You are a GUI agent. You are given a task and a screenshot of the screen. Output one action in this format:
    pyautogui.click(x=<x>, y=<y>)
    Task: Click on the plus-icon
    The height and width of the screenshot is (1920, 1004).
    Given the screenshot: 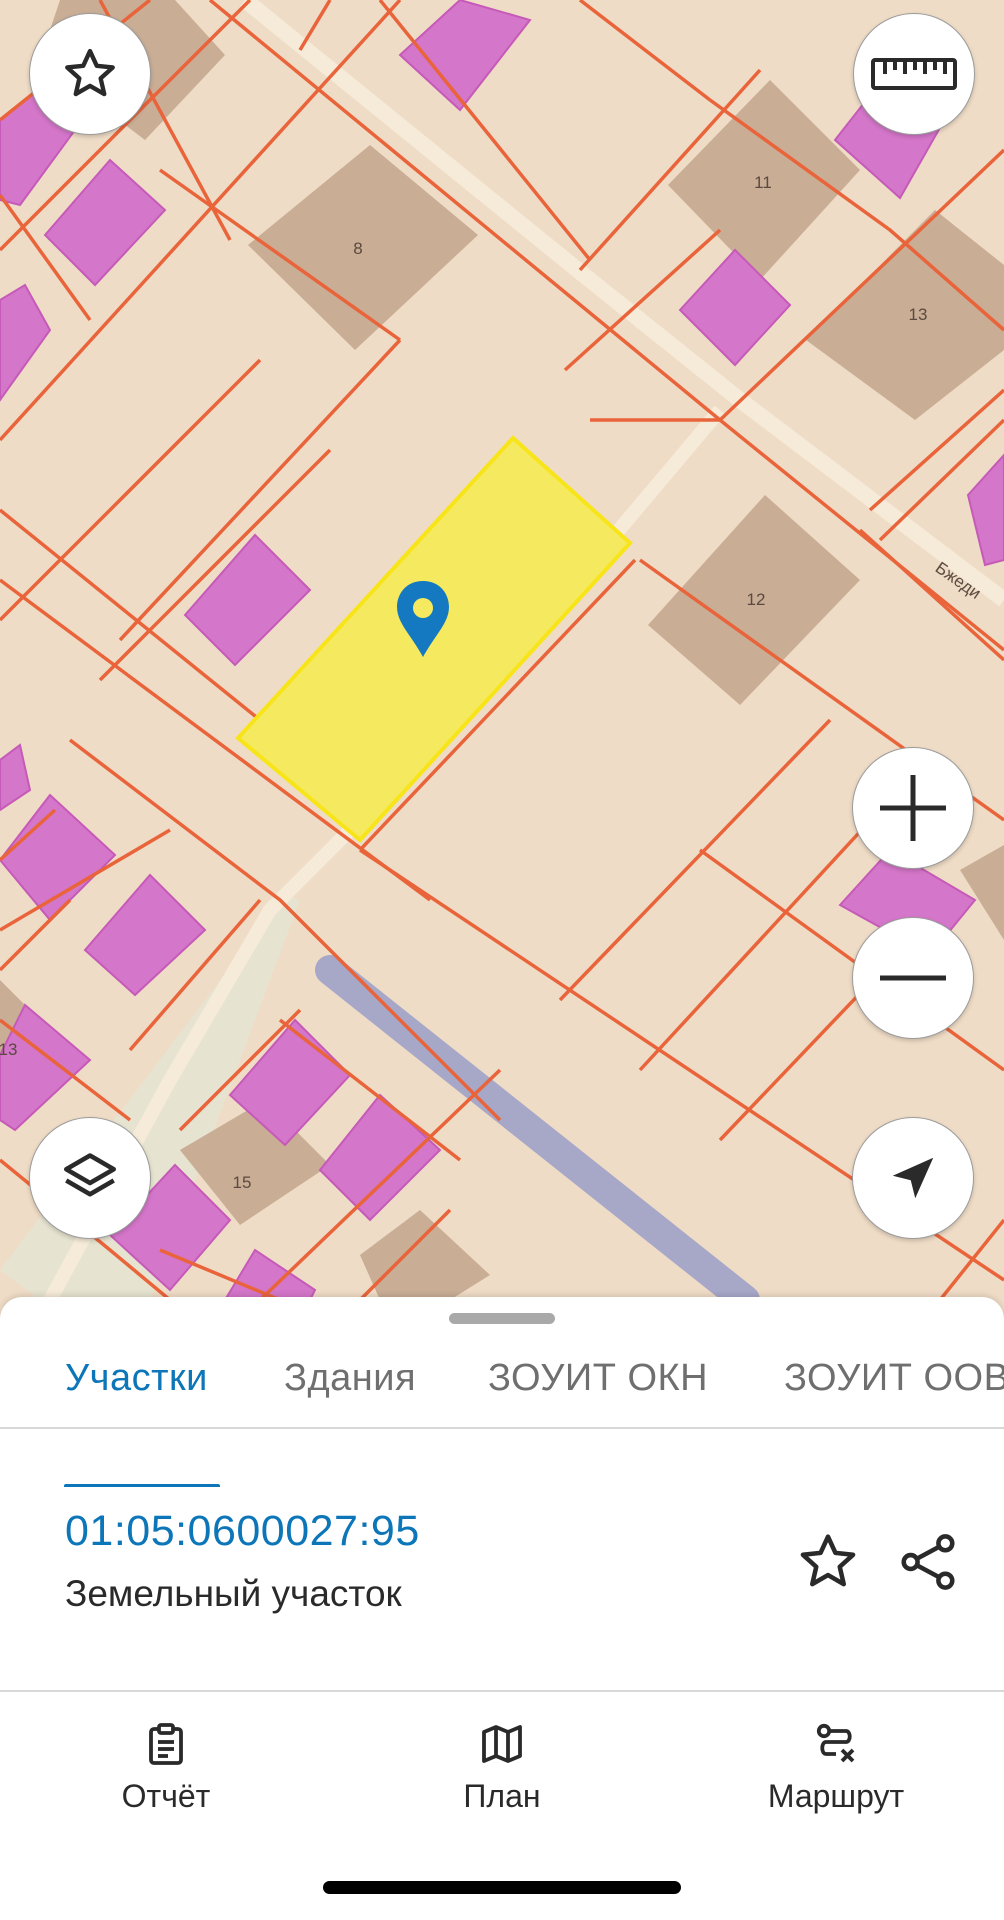 What is the action you would take?
    pyautogui.click(x=913, y=808)
    